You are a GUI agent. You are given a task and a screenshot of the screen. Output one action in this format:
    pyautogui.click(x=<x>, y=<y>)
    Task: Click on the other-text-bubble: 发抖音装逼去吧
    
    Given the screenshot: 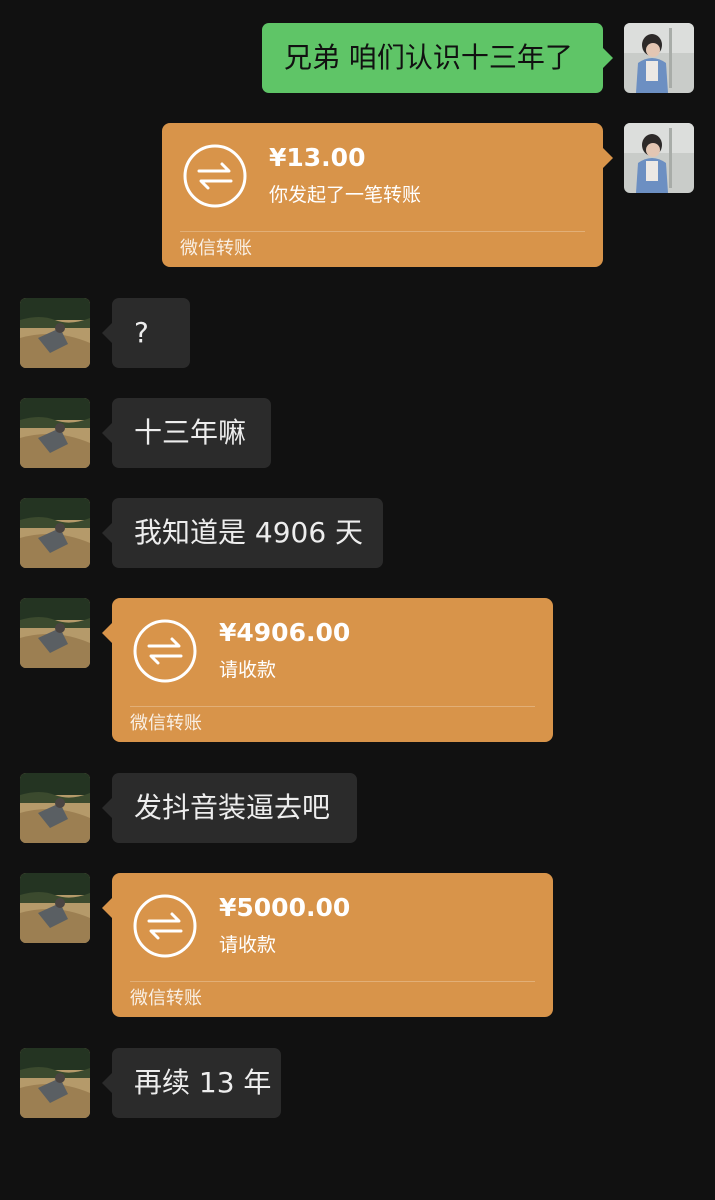 What is the action you would take?
    pyautogui.click(x=229, y=808)
    